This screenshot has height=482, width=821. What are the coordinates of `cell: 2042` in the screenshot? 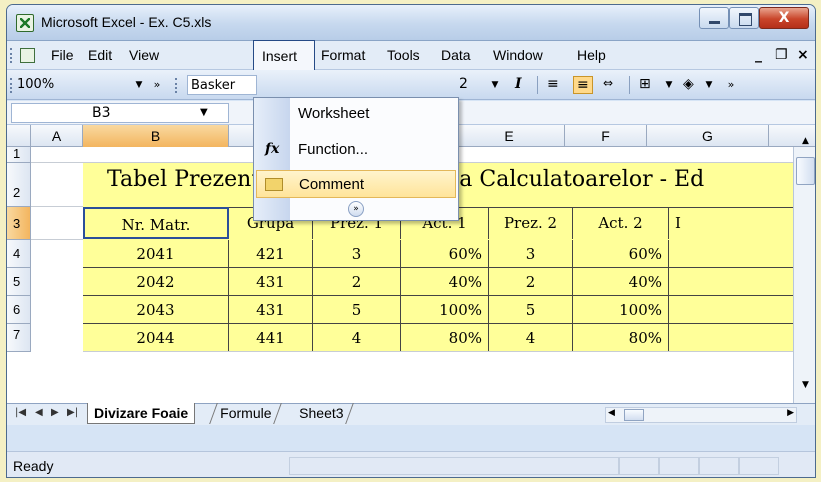 It's located at (156, 281).